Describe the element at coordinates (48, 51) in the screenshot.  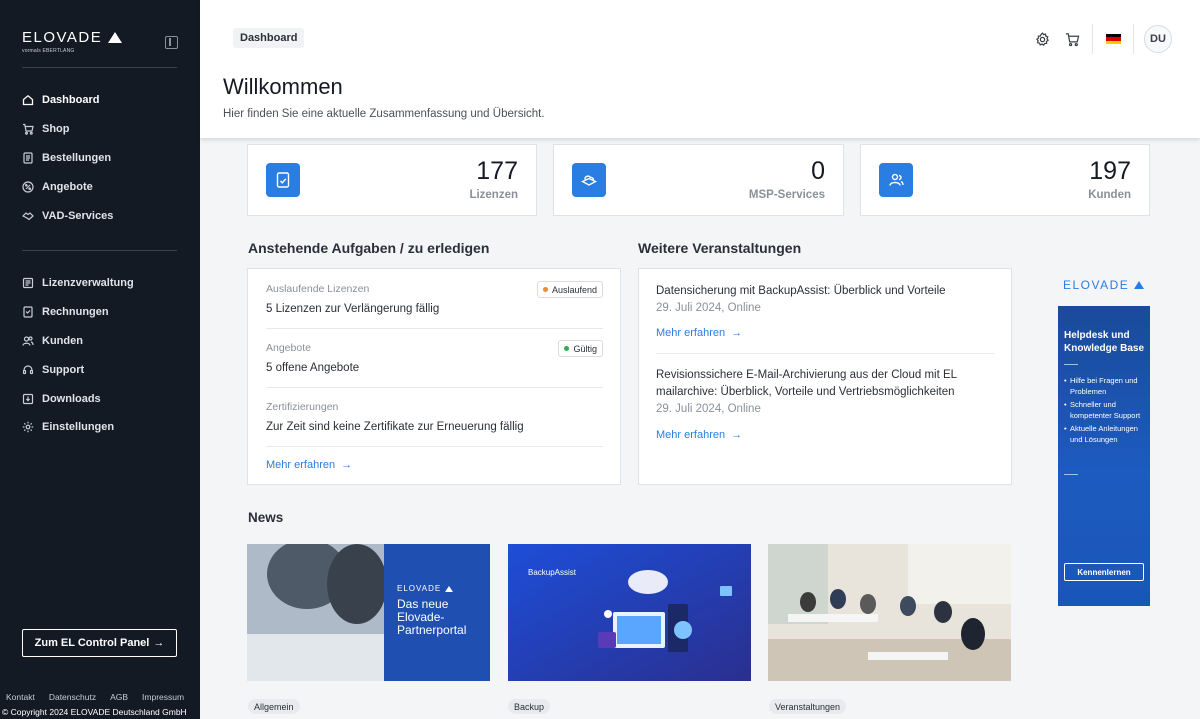
I see `logo-subtitle: vormals EBERTLANG` at that location.